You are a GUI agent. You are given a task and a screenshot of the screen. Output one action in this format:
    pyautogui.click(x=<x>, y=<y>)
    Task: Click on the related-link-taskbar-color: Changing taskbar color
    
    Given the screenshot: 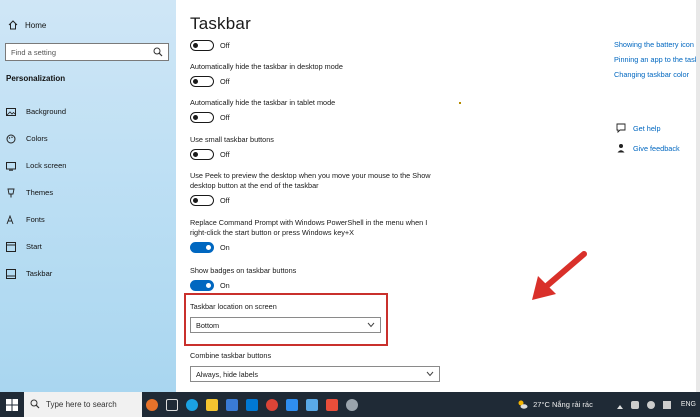 What is the action you would take?
    pyautogui.click(x=657, y=75)
    